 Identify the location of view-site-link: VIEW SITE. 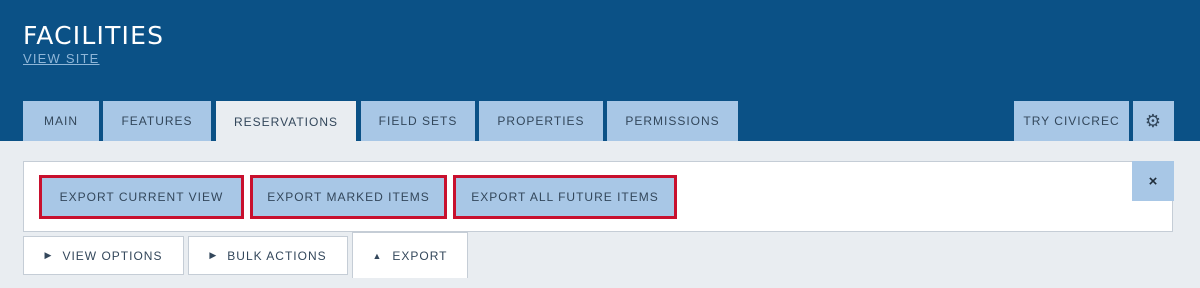
(61, 58).